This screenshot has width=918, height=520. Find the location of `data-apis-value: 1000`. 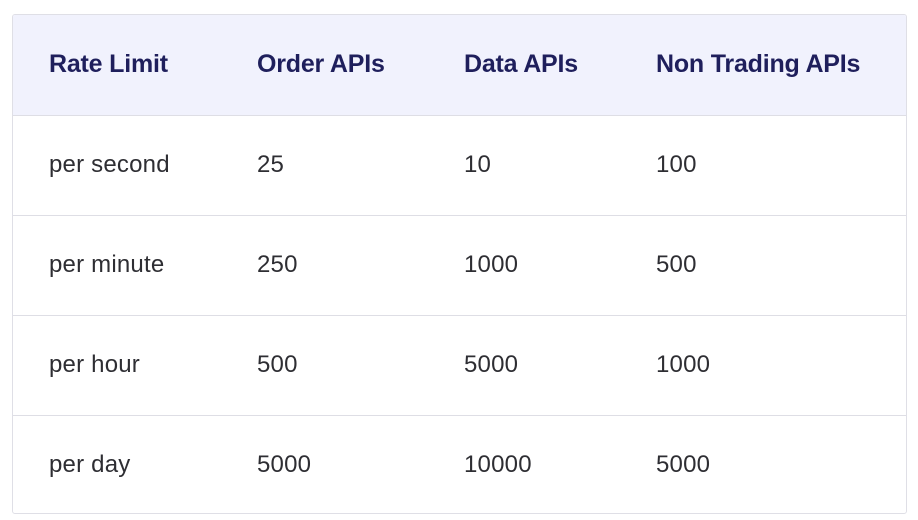

data-apis-value: 1000 is located at coordinates (491, 264).